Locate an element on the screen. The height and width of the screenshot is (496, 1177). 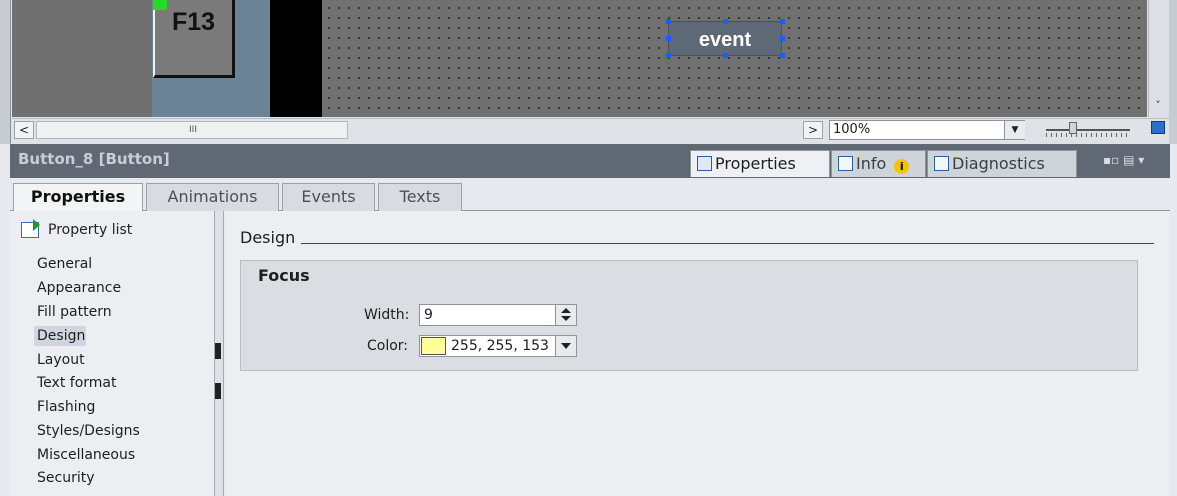
property-list-link: Property list is located at coordinates (90, 230).